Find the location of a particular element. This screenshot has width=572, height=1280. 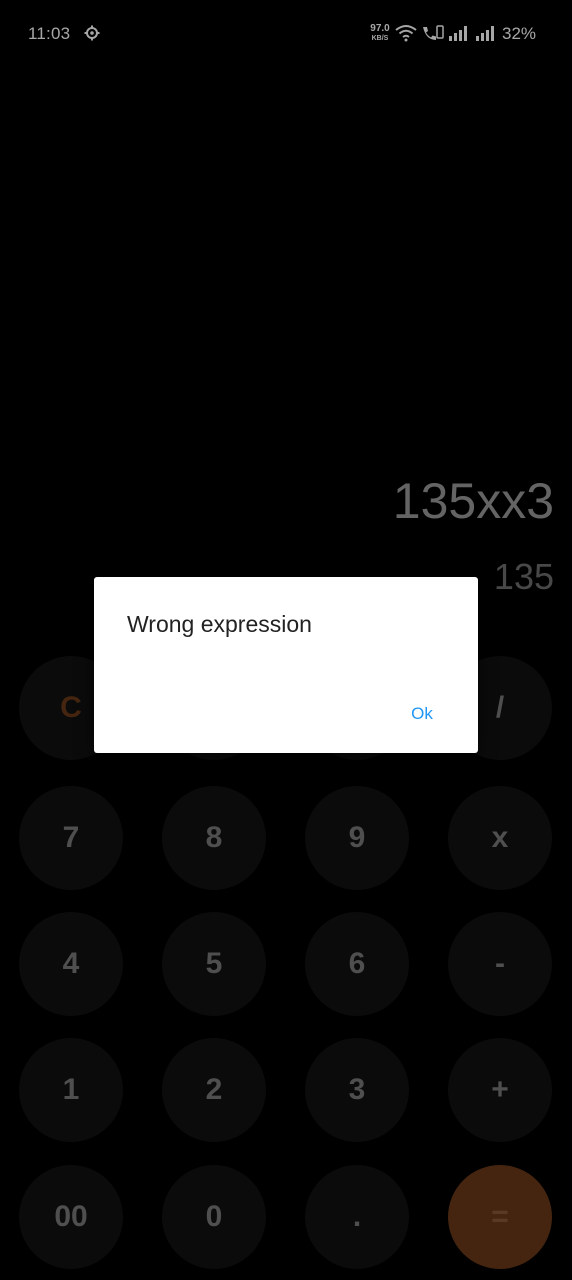

dialog-message: Wrong expression is located at coordinates (219, 624).